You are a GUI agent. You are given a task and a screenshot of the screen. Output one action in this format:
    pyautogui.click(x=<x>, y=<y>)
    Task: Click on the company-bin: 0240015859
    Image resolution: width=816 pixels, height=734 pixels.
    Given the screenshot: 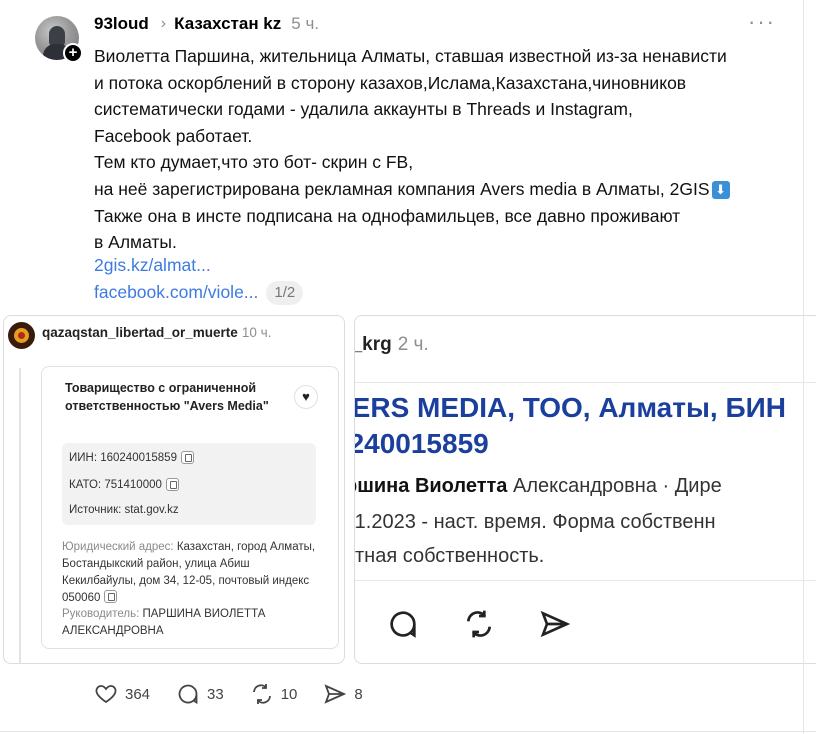 What is the action you would take?
    pyautogui.click(x=422, y=443)
    